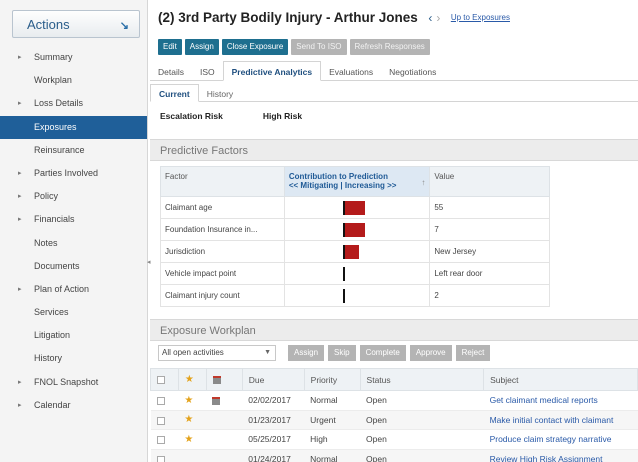 This screenshot has width=638, height=462. I want to click on sidebar-item-calendar: ▸ Calendar, so click(73, 405).